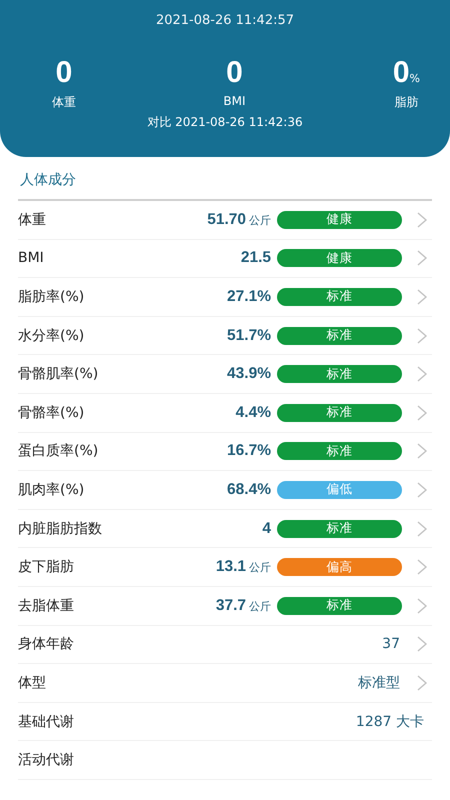  I want to click on metric-row: 基础代谢 1287 大卡, so click(225, 722).